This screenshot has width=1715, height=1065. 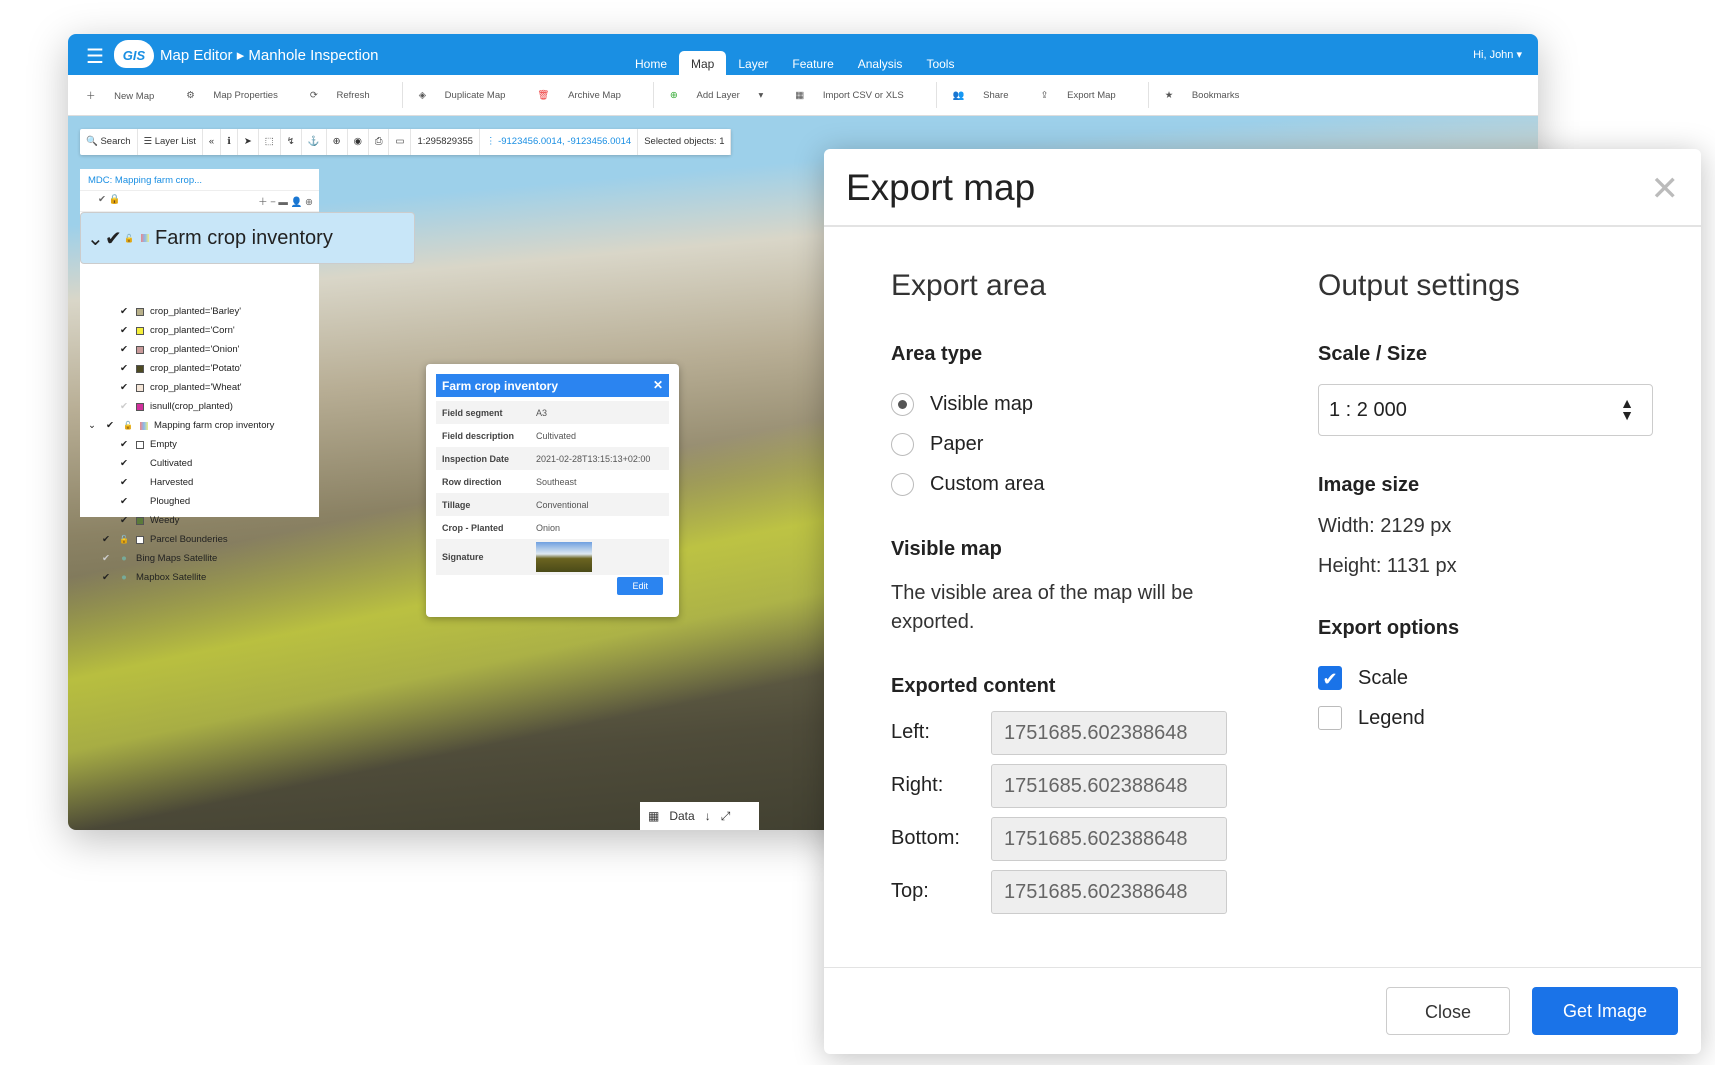 What do you see at coordinates (199, 463) in the screenshot?
I see `layer-row: ✔ Cultivated` at bounding box center [199, 463].